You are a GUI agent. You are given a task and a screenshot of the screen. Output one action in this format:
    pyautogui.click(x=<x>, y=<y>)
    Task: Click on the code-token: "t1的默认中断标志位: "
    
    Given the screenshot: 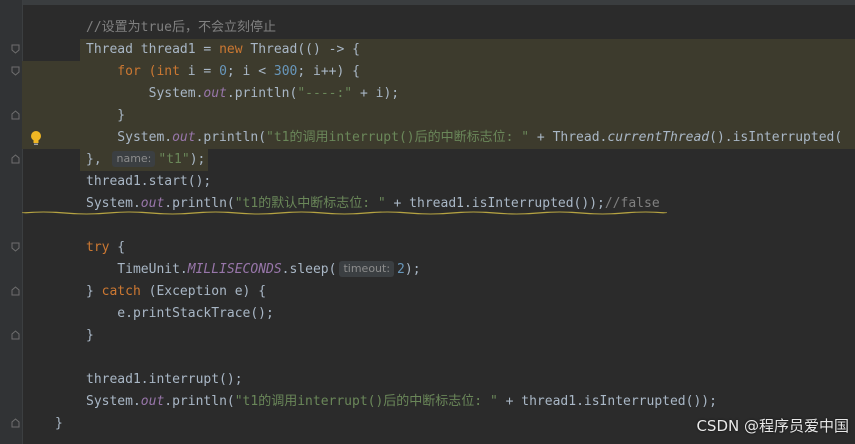 What is the action you would take?
    pyautogui.click(x=310, y=203)
    